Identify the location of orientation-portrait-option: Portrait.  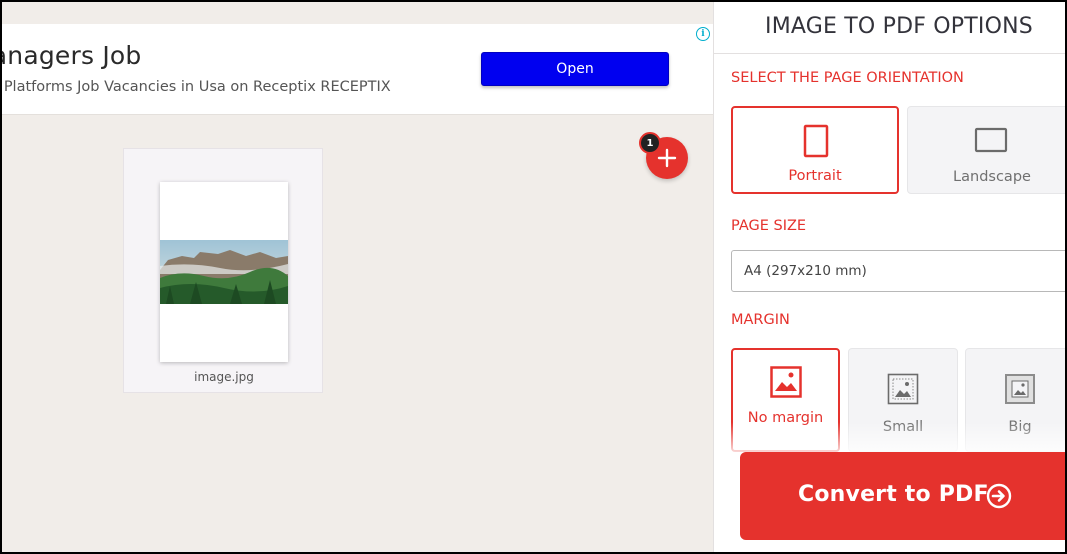
(815, 150).